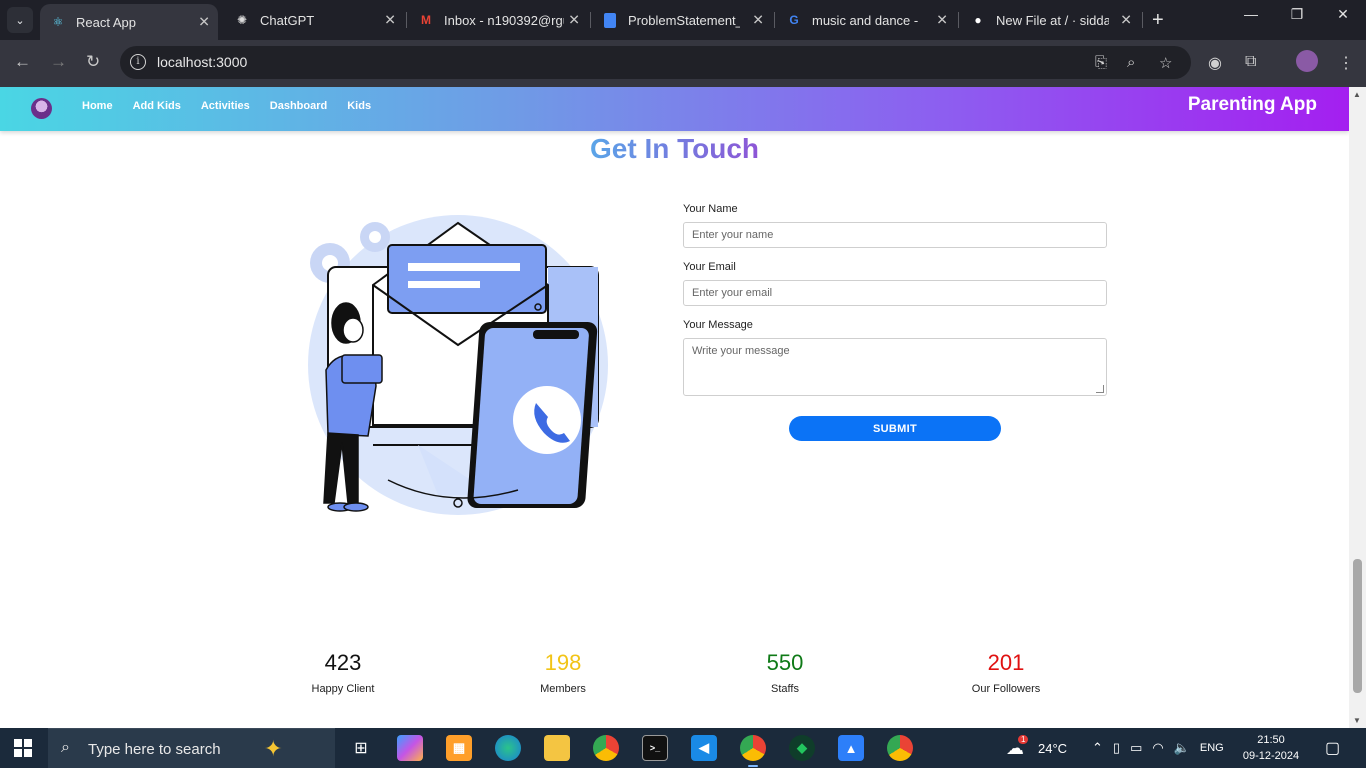 This screenshot has height=768, width=1366. I want to click on extensions-icon: ⧉, so click(1250, 62).